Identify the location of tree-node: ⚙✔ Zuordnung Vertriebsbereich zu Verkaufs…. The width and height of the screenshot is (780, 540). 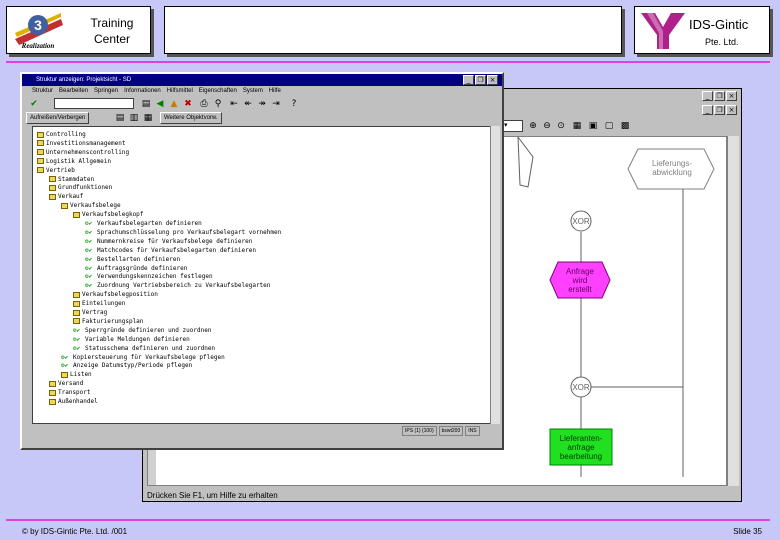
(177, 286).